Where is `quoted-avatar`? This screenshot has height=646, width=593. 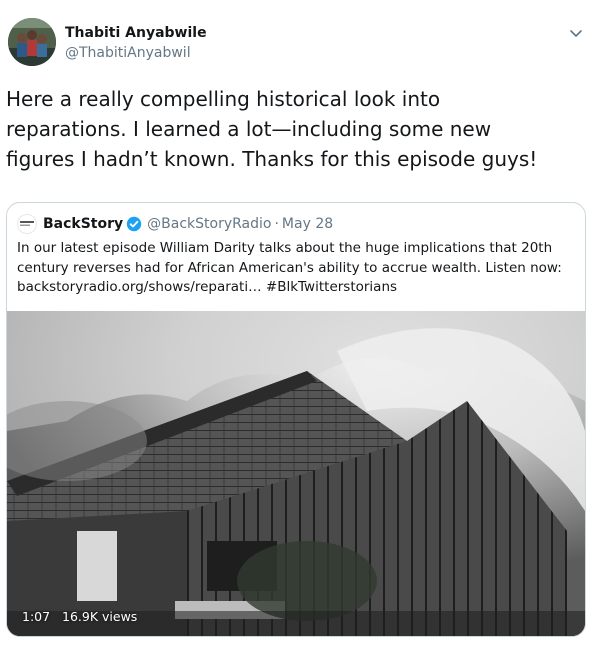 quoted-avatar is located at coordinates (27, 224).